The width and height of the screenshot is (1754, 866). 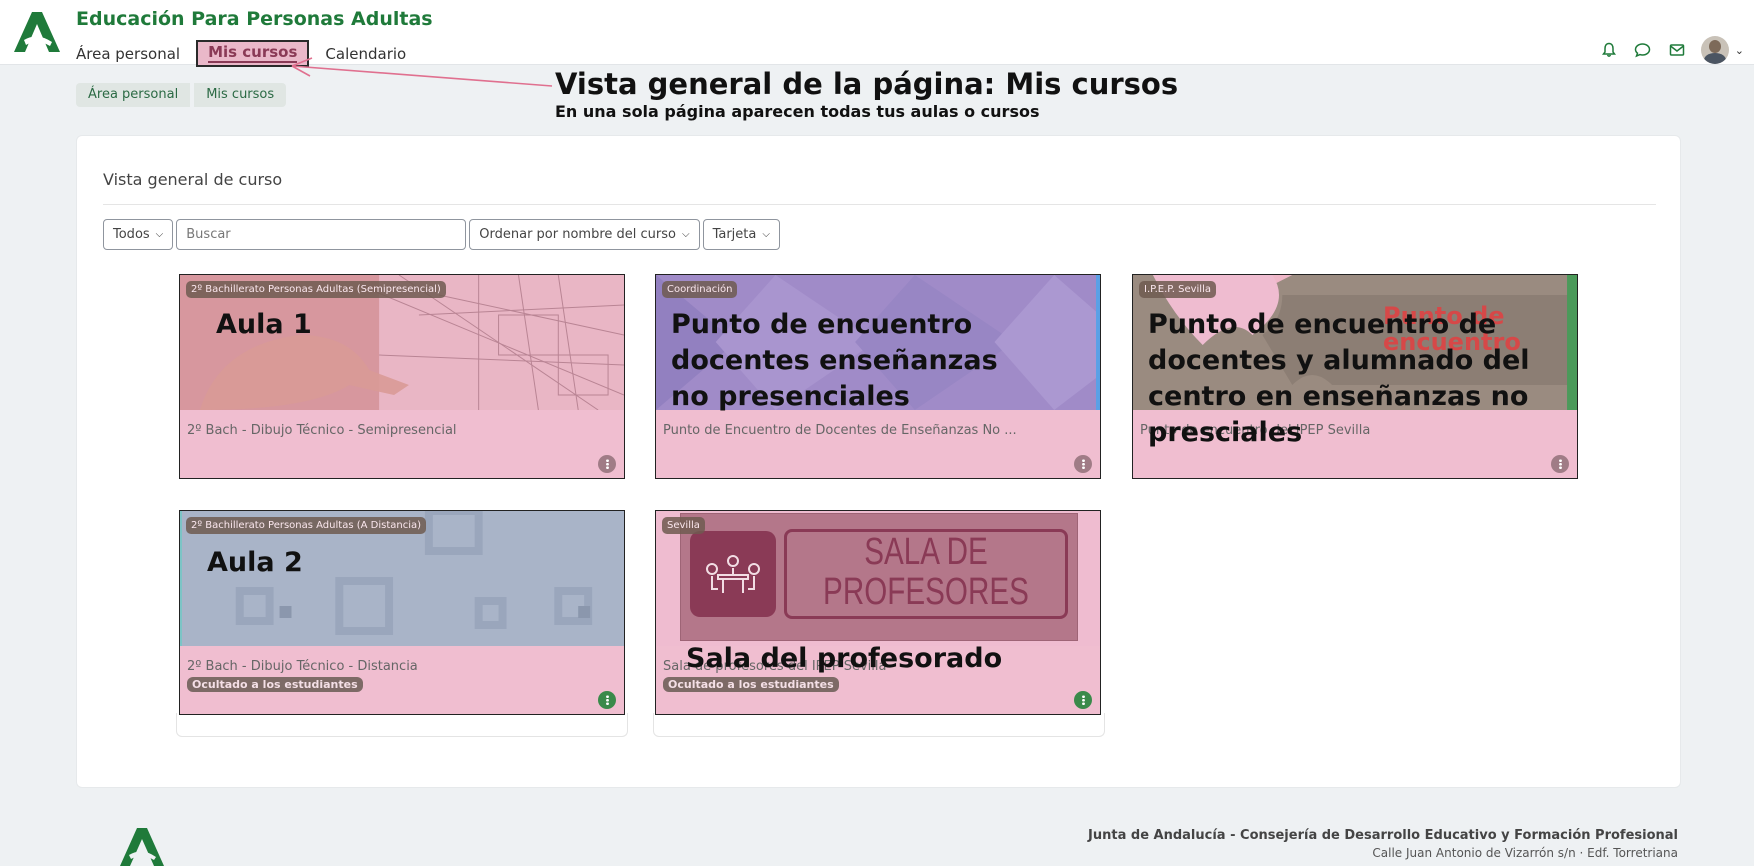 I want to click on chat-icon, so click(x=1643, y=50).